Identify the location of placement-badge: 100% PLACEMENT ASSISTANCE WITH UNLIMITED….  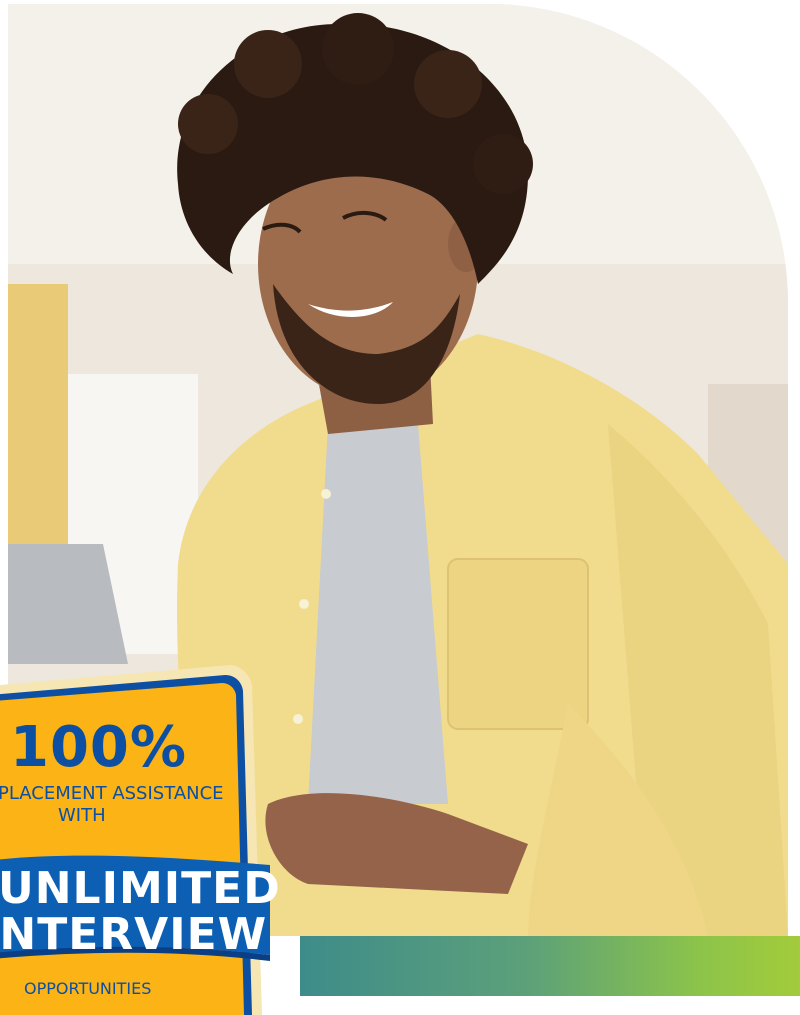
(140, 835).